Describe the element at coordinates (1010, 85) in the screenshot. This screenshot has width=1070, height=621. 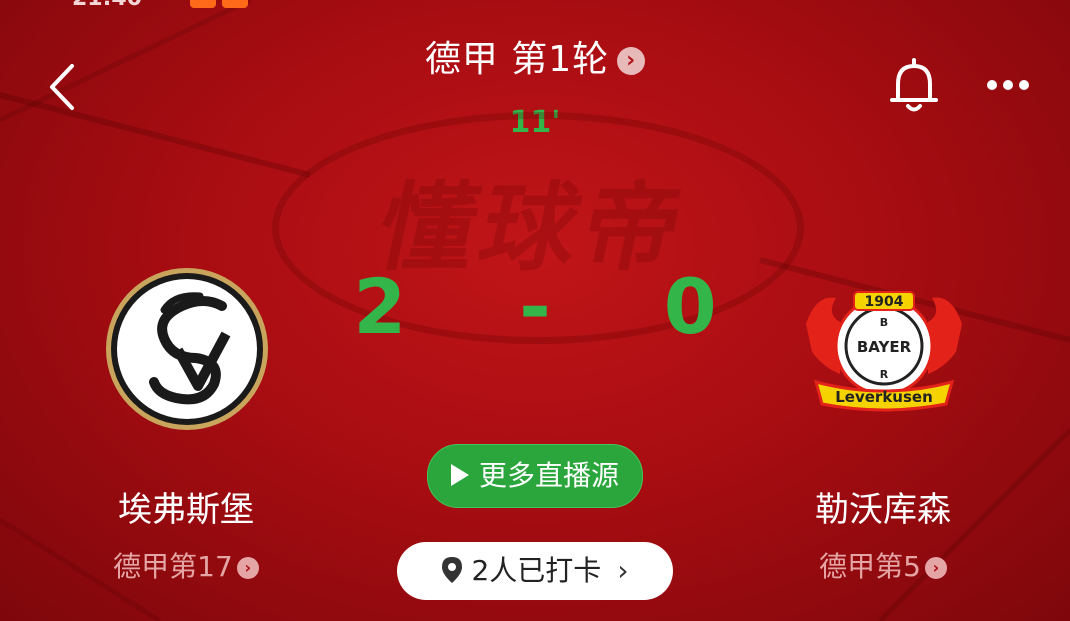
I see `ellipsis-icon` at that location.